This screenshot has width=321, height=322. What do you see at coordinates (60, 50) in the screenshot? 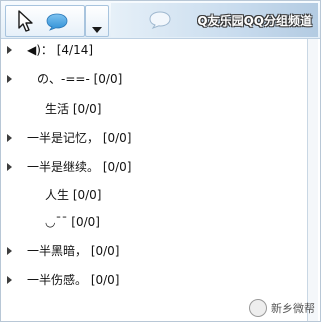
I see `group-label: ◀)： [4/14]` at bounding box center [60, 50].